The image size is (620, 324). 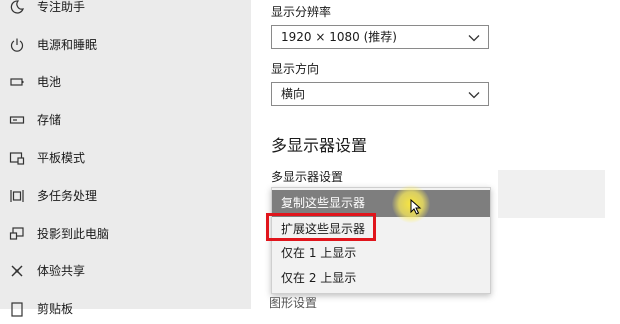 What do you see at coordinates (17, 120) in the screenshot?
I see `storage-icon` at bounding box center [17, 120].